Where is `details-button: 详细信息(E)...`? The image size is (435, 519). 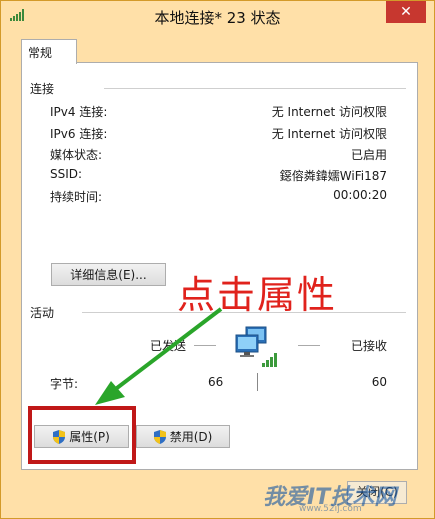 details-button: 详细信息(E)... is located at coordinates (108, 274).